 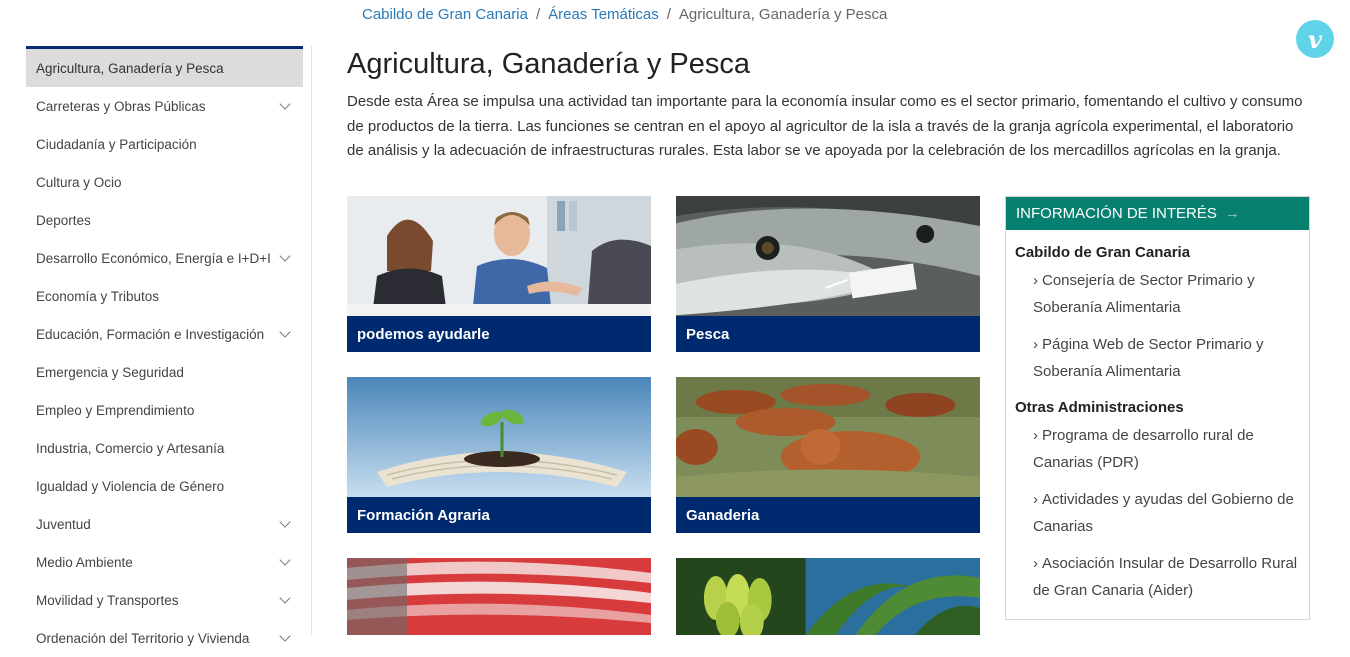 I want to click on sidebar-item-emergencia: Emergencia y Seguridad, so click(x=164, y=372).